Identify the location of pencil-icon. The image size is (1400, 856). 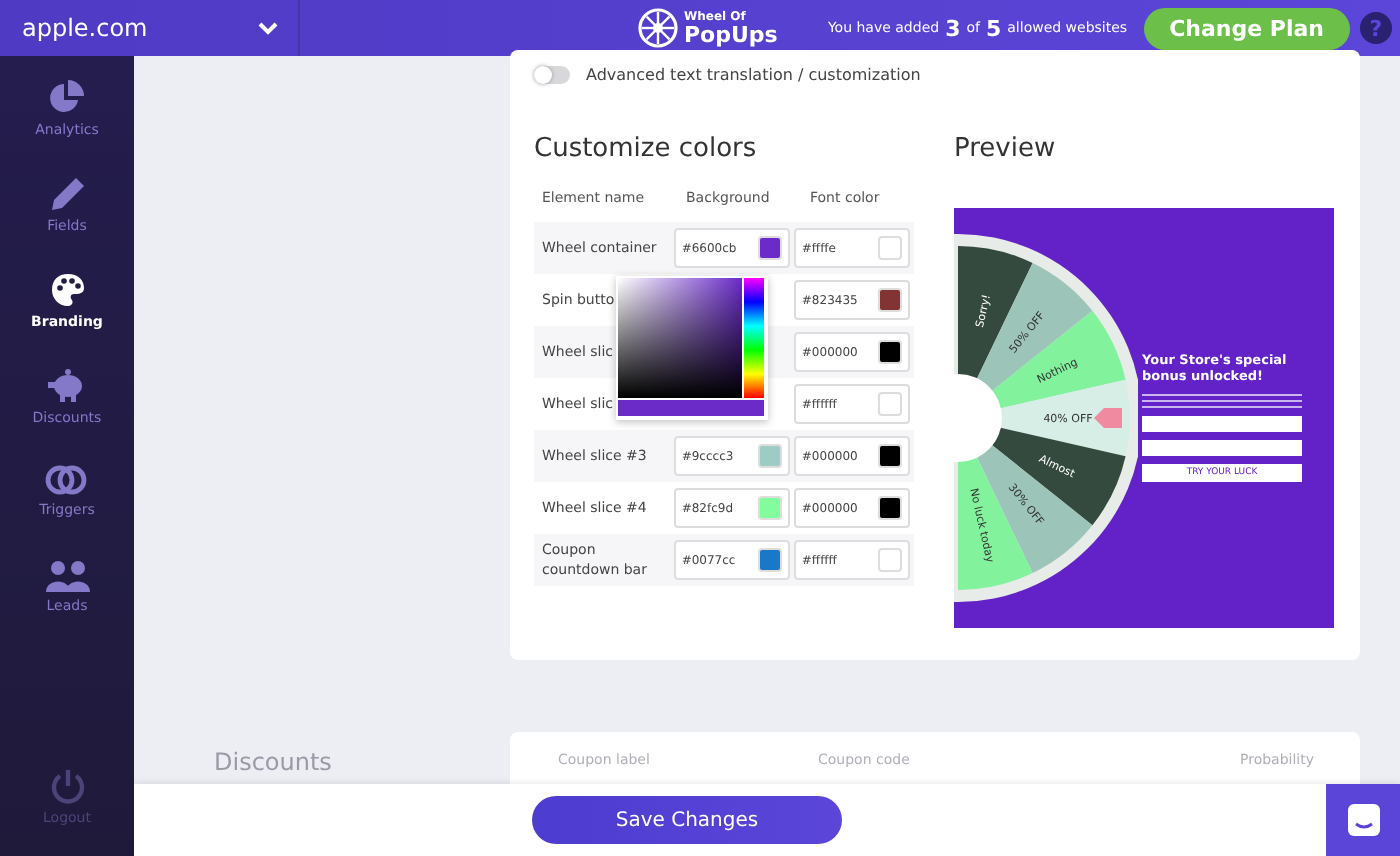
(67, 194).